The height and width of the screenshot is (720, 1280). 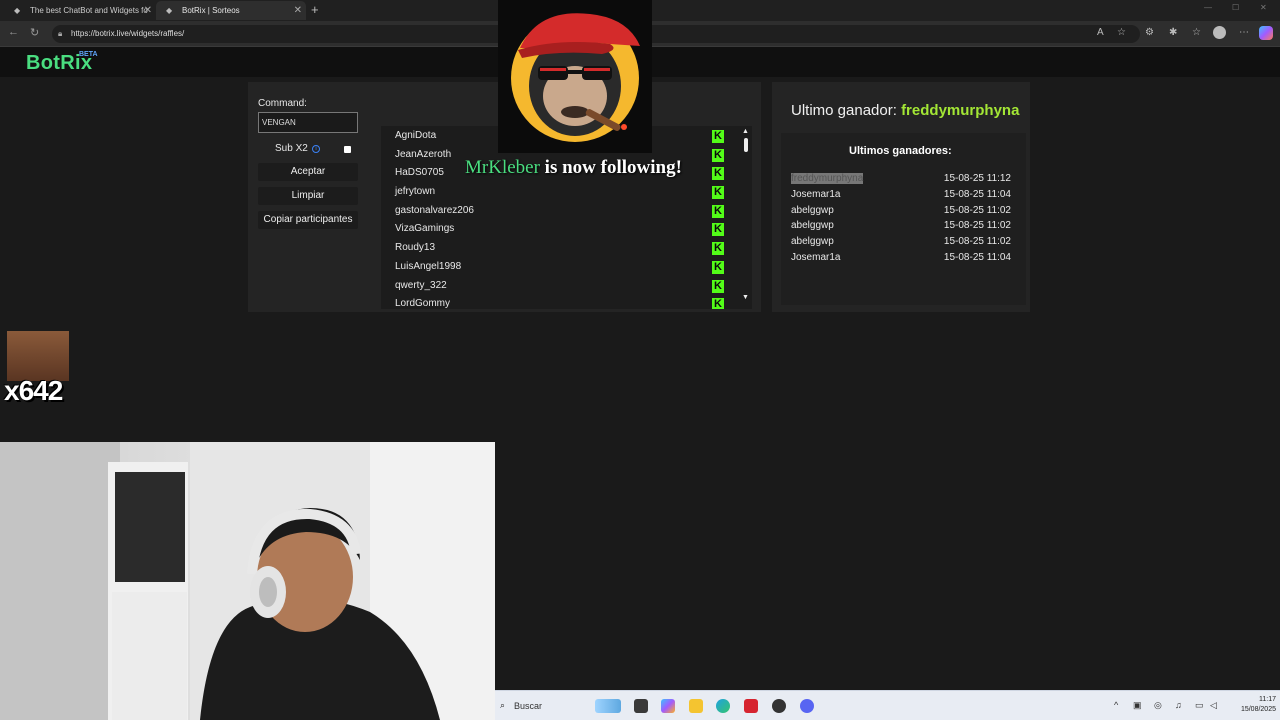 I want to click on winner-date: 15-08-25 11:04, so click(x=977, y=194).